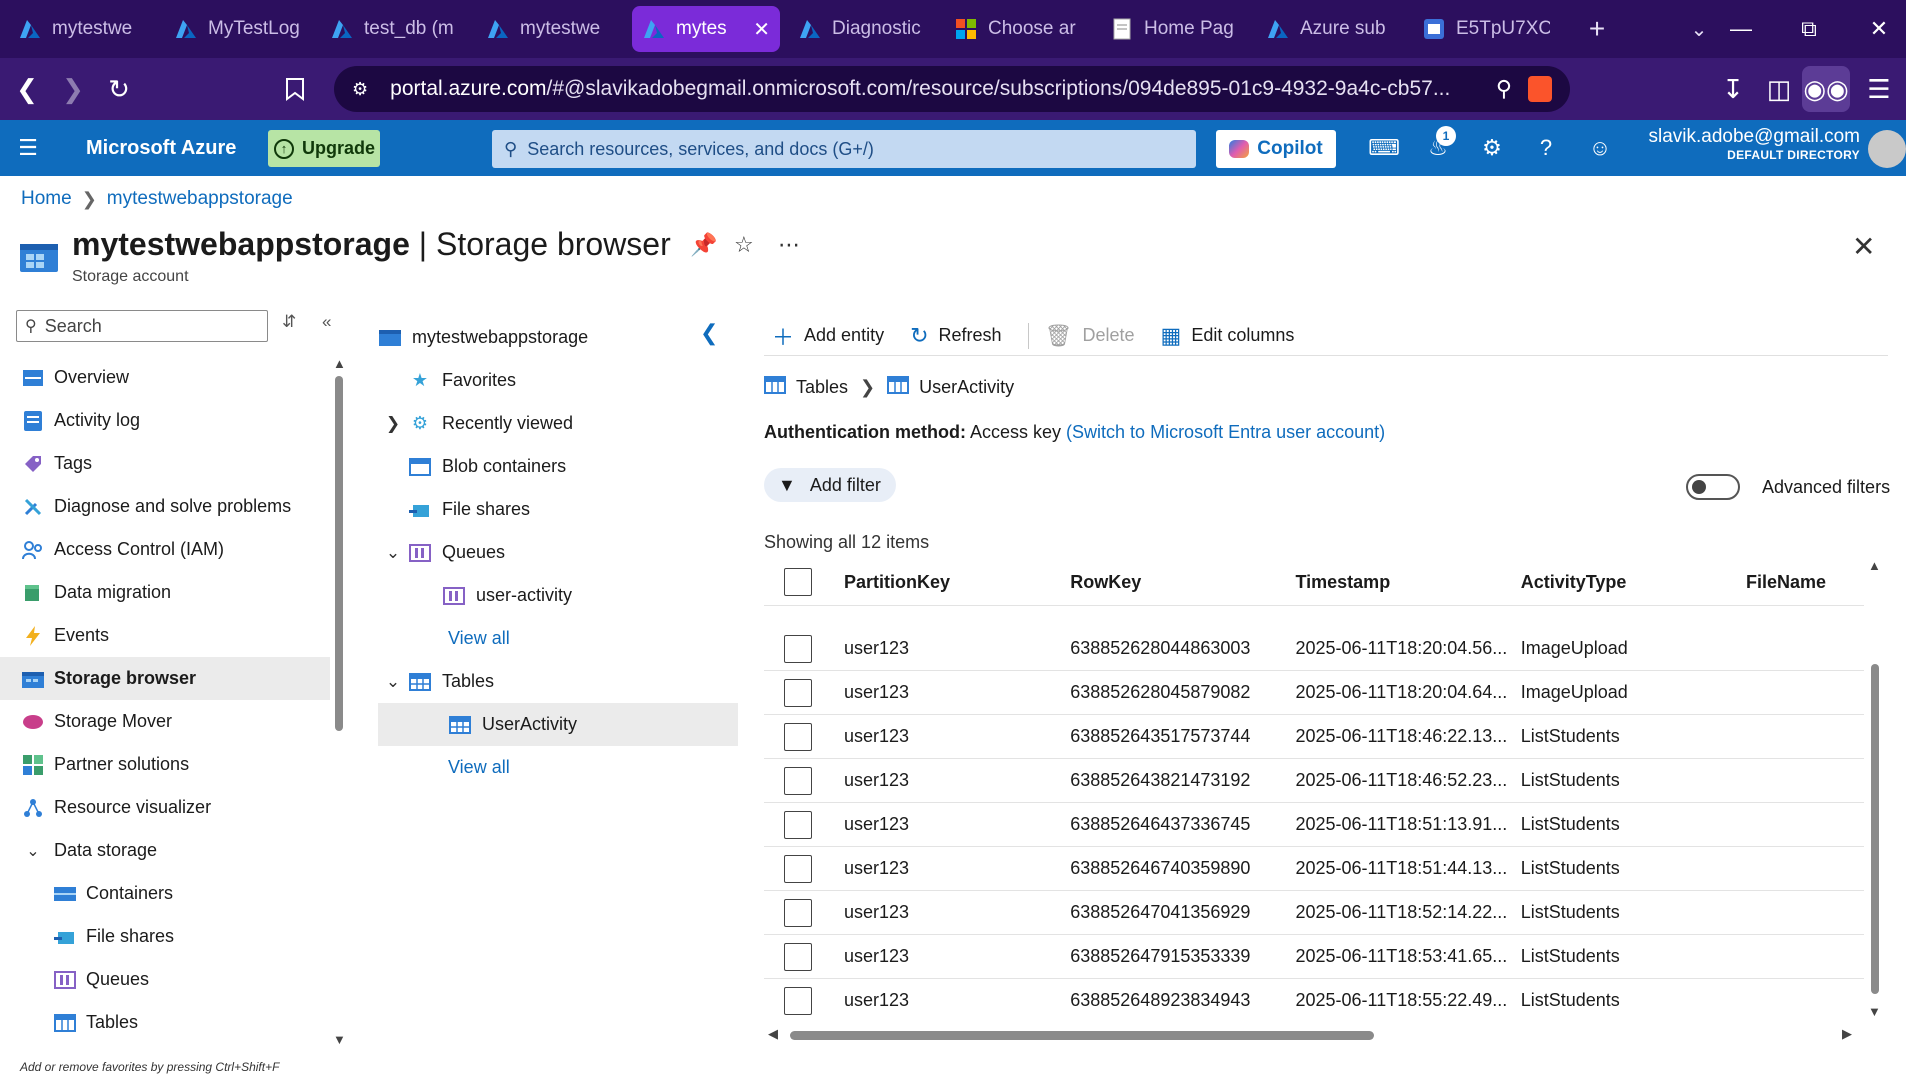  What do you see at coordinates (1384, 148) in the screenshot?
I see `cloud-shell-icon: ⌨` at bounding box center [1384, 148].